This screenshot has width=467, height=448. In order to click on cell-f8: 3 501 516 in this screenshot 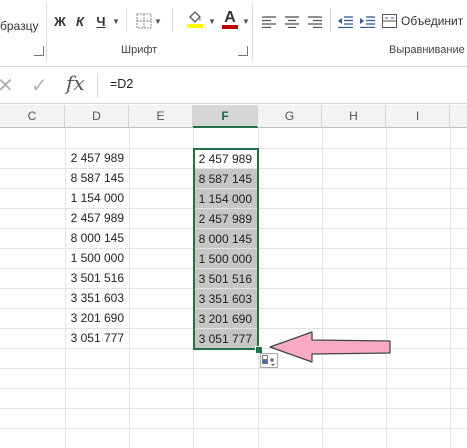, I will do `click(225, 278)`.